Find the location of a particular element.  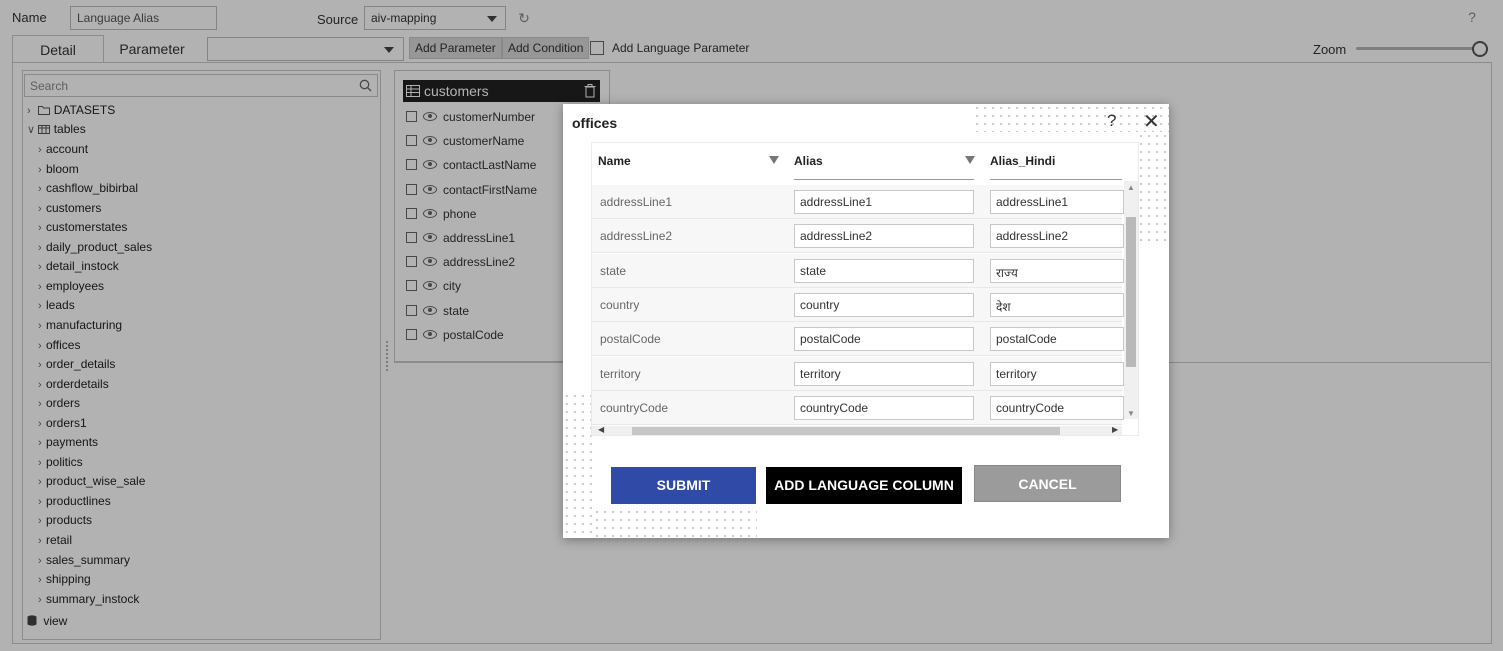

scroll-up-icon: ▲ is located at coordinates (1131, 187).